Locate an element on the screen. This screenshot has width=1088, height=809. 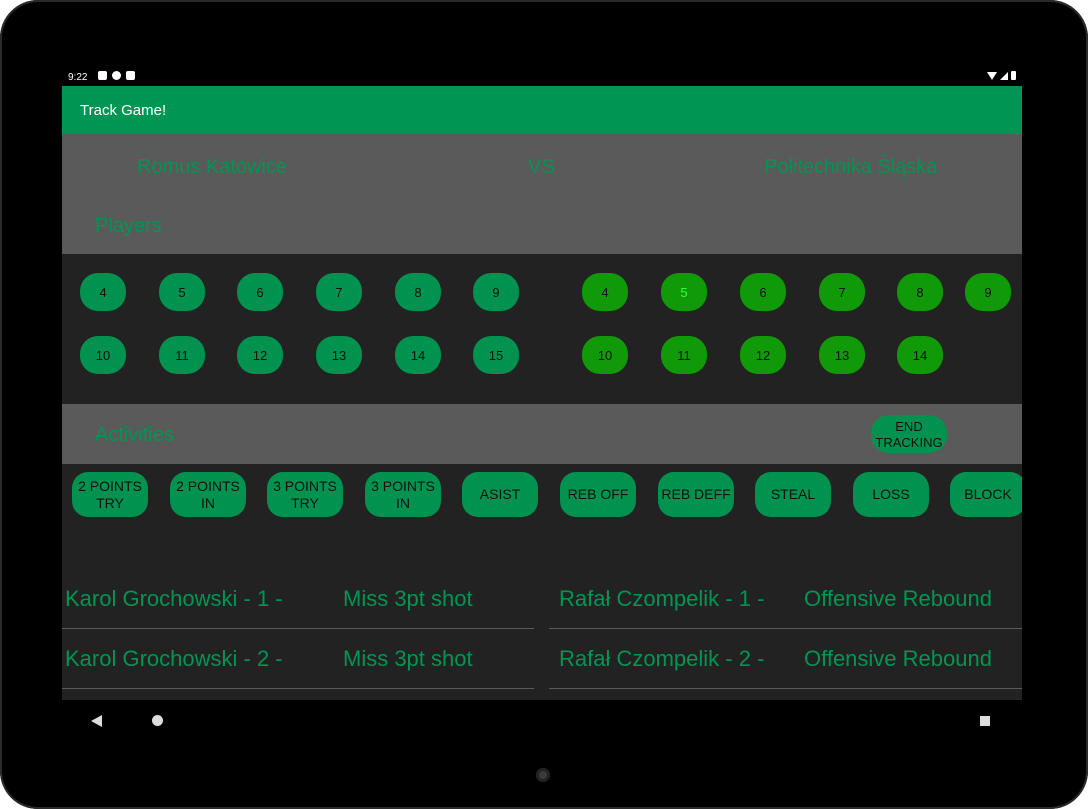
team-left-name: Romus Katowice is located at coordinates (212, 167).